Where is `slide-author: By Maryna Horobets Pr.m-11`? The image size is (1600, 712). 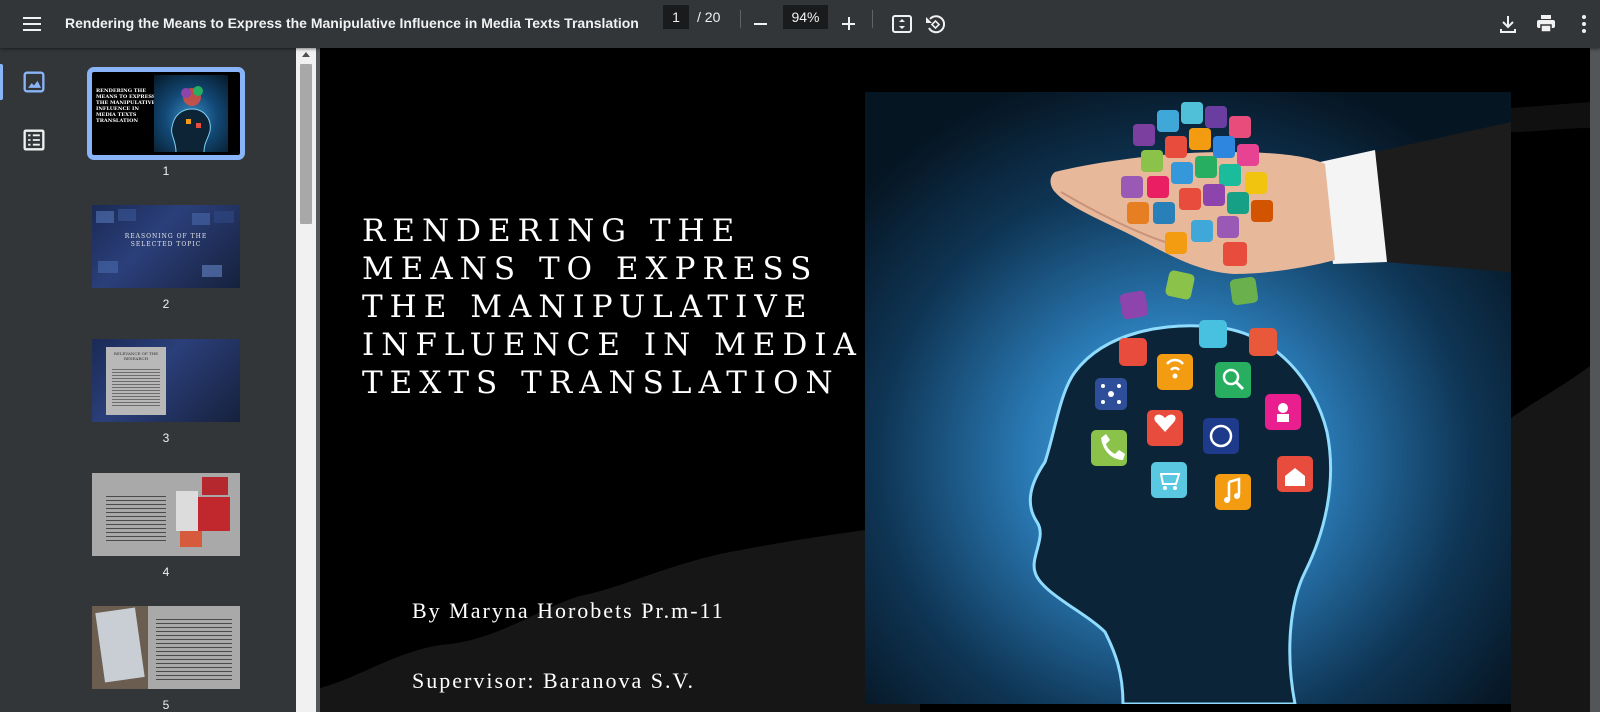
slide-author: By Maryna Horobets Pr.m-11 is located at coordinates (568, 610).